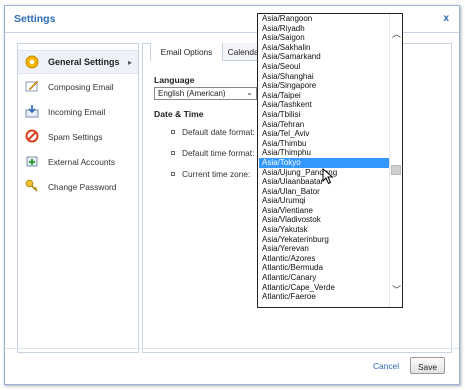 This screenshot has height=390, width=465. I want to click on timezone-option: Atlantic/Cape_Verde, so click(324, 288).